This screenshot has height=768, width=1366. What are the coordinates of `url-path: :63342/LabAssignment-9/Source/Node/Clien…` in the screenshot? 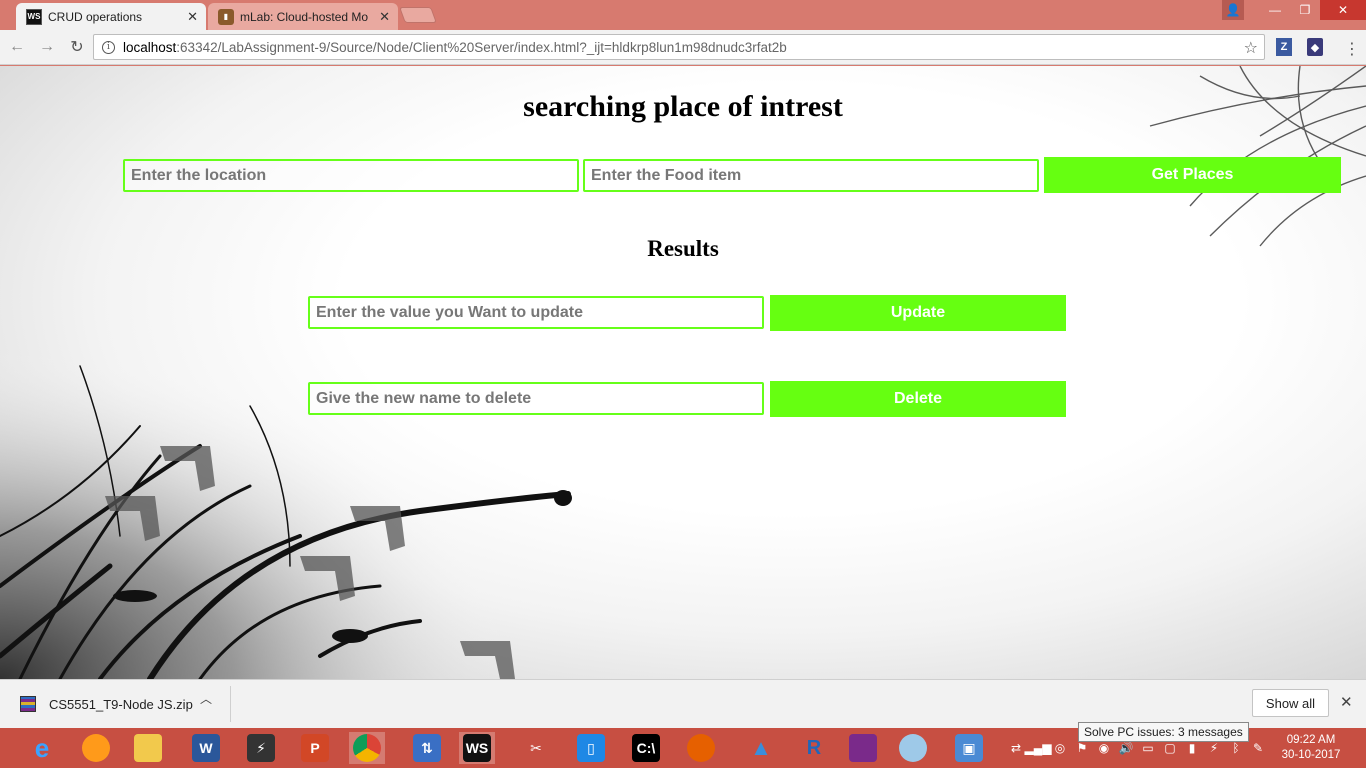 It's located at (481, 47).